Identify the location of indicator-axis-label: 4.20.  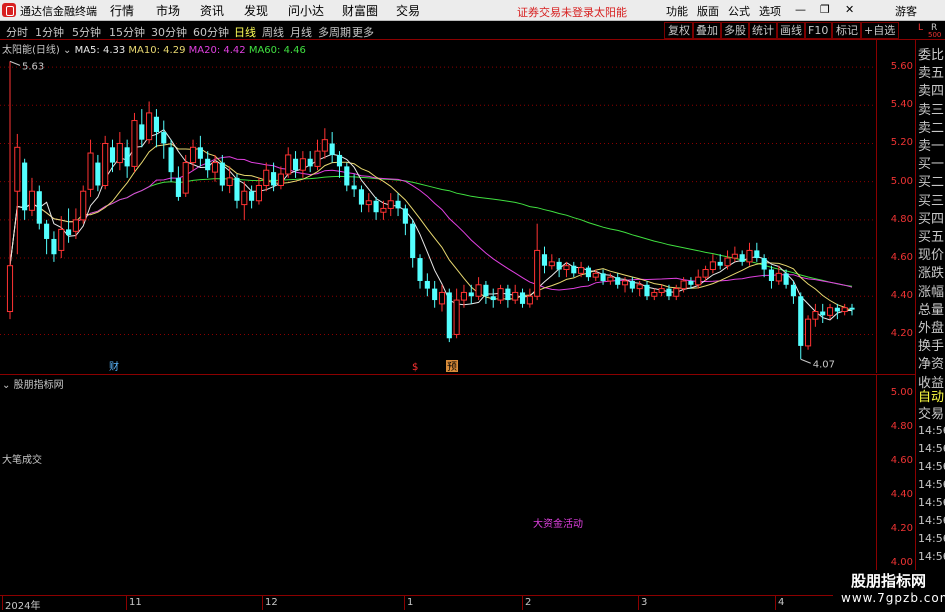
(901, 528).